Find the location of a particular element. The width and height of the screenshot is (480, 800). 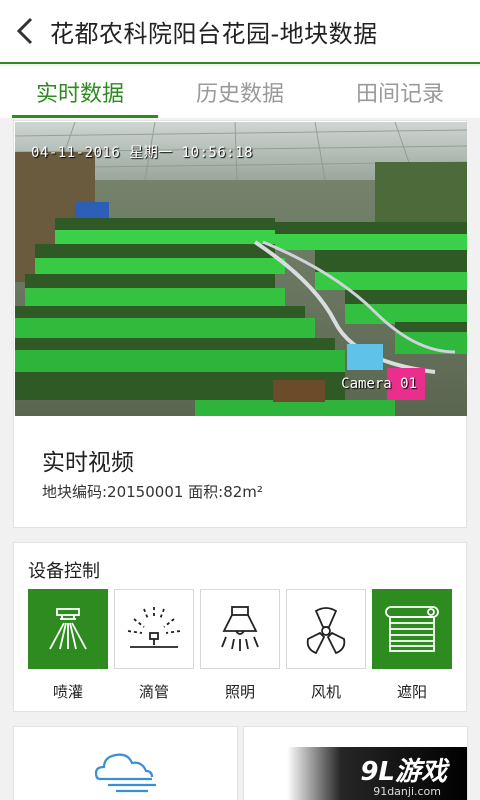

watermark: 9L游戏 91danji.com is located at coordinates (377, 773).